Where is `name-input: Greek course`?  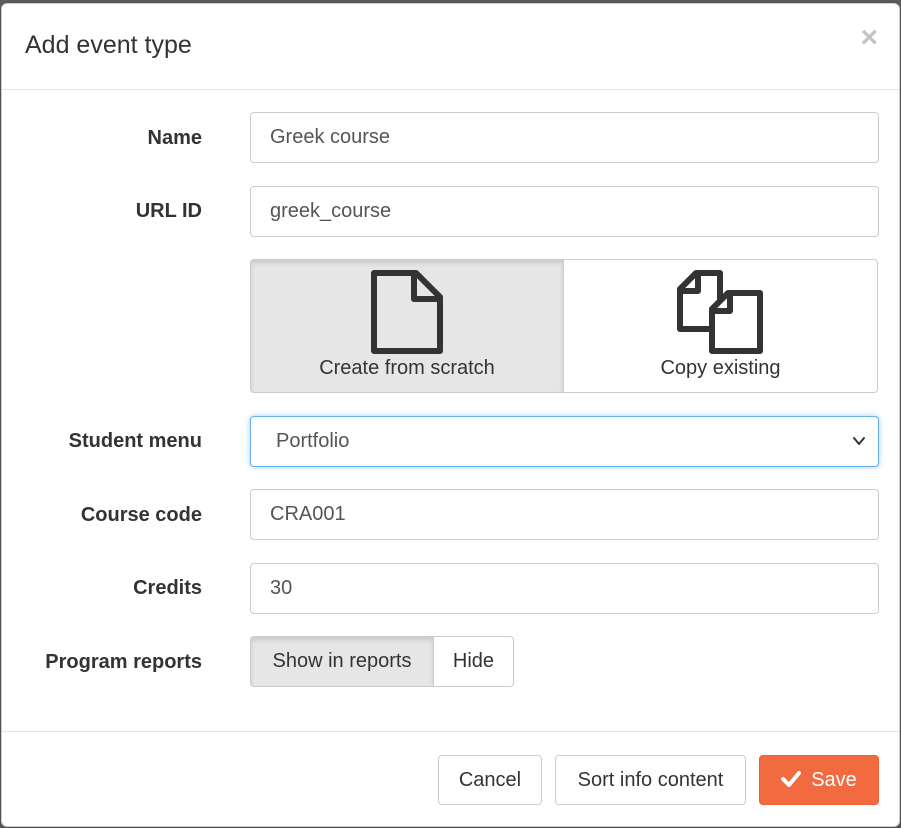 name-input: Greek course is located at coordinates (564, 137).